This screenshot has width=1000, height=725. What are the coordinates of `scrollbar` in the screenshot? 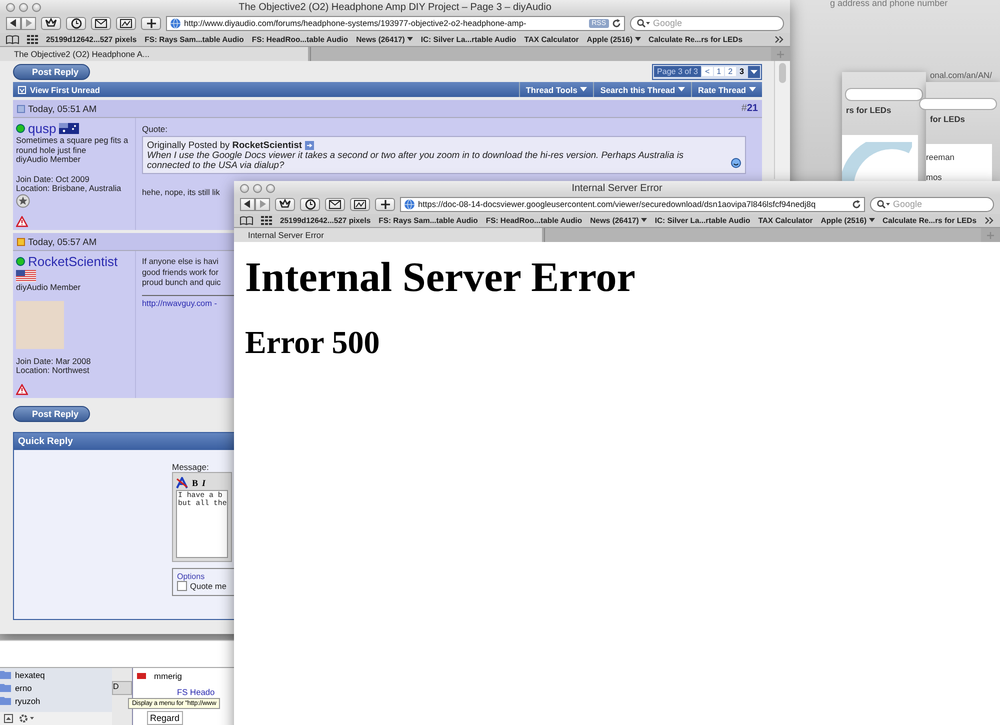 It's located at (782, 120).